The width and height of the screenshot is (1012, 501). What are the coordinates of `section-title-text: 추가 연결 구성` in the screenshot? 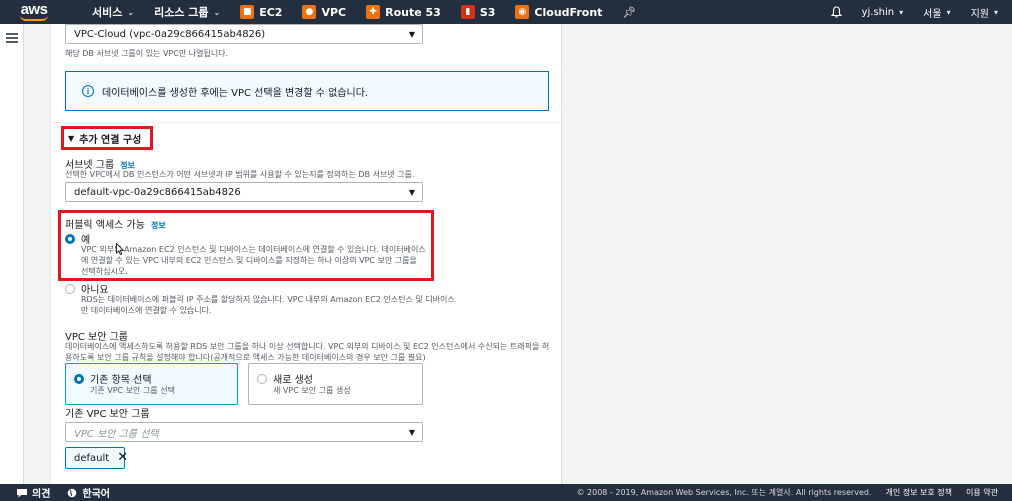 It's located at (110, 140).